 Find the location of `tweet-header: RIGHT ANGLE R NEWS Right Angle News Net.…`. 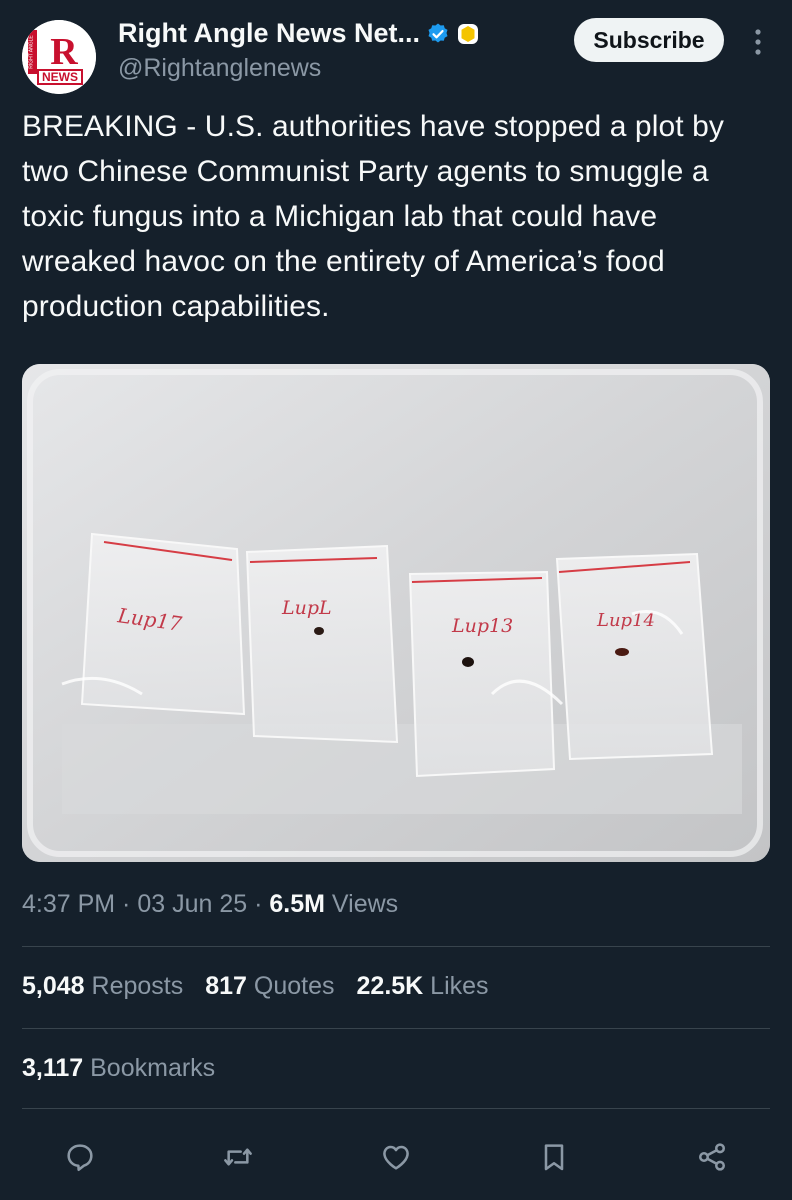

tweet-header: RIGHT ANGLE R NEWS Right Angle News Net.… is located at coordinates (396, 55).